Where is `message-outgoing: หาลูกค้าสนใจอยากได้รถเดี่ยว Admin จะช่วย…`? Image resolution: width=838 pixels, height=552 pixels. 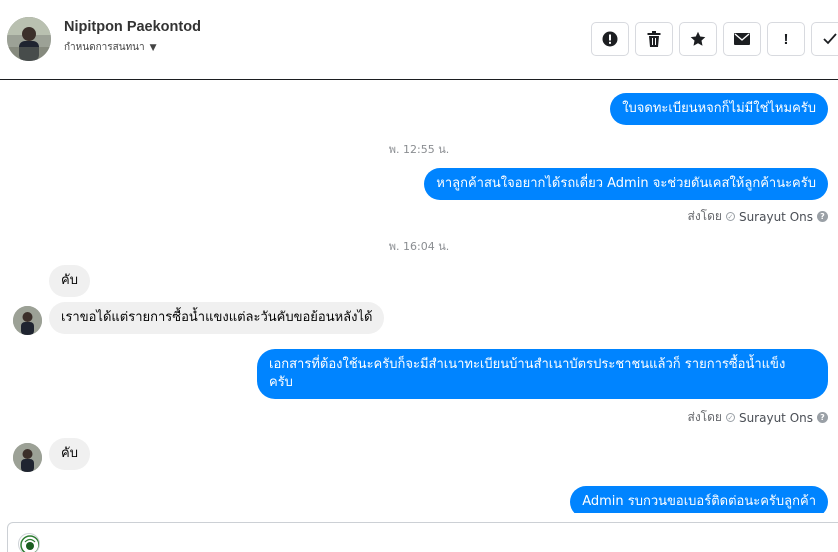
message-outgoing: หาลูกค้าสนใจอยากได้รถเดี่ยว Admin จะช่วย… is located at coordinates (626, 184).